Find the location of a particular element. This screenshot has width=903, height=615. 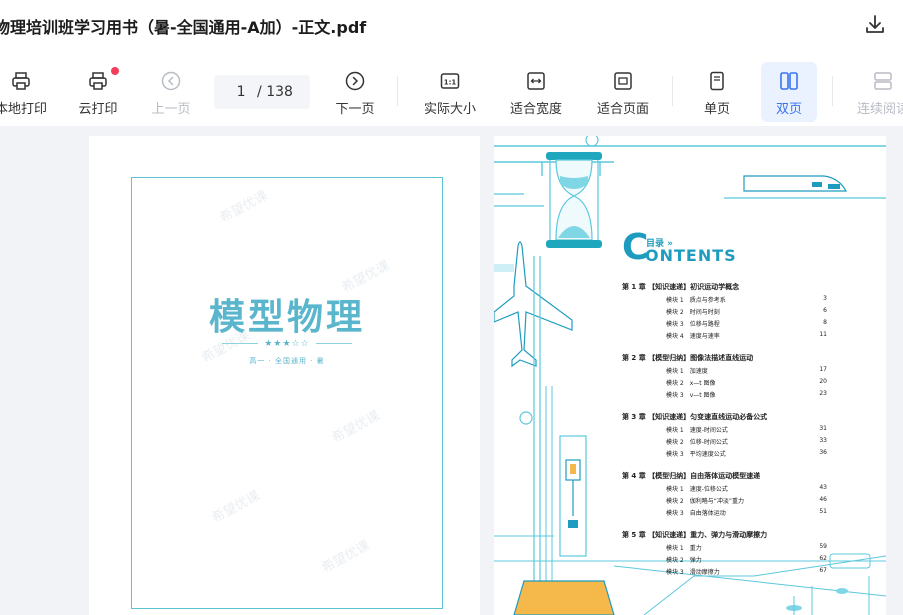

module-page: 31 is located at coordinates (823, 428).